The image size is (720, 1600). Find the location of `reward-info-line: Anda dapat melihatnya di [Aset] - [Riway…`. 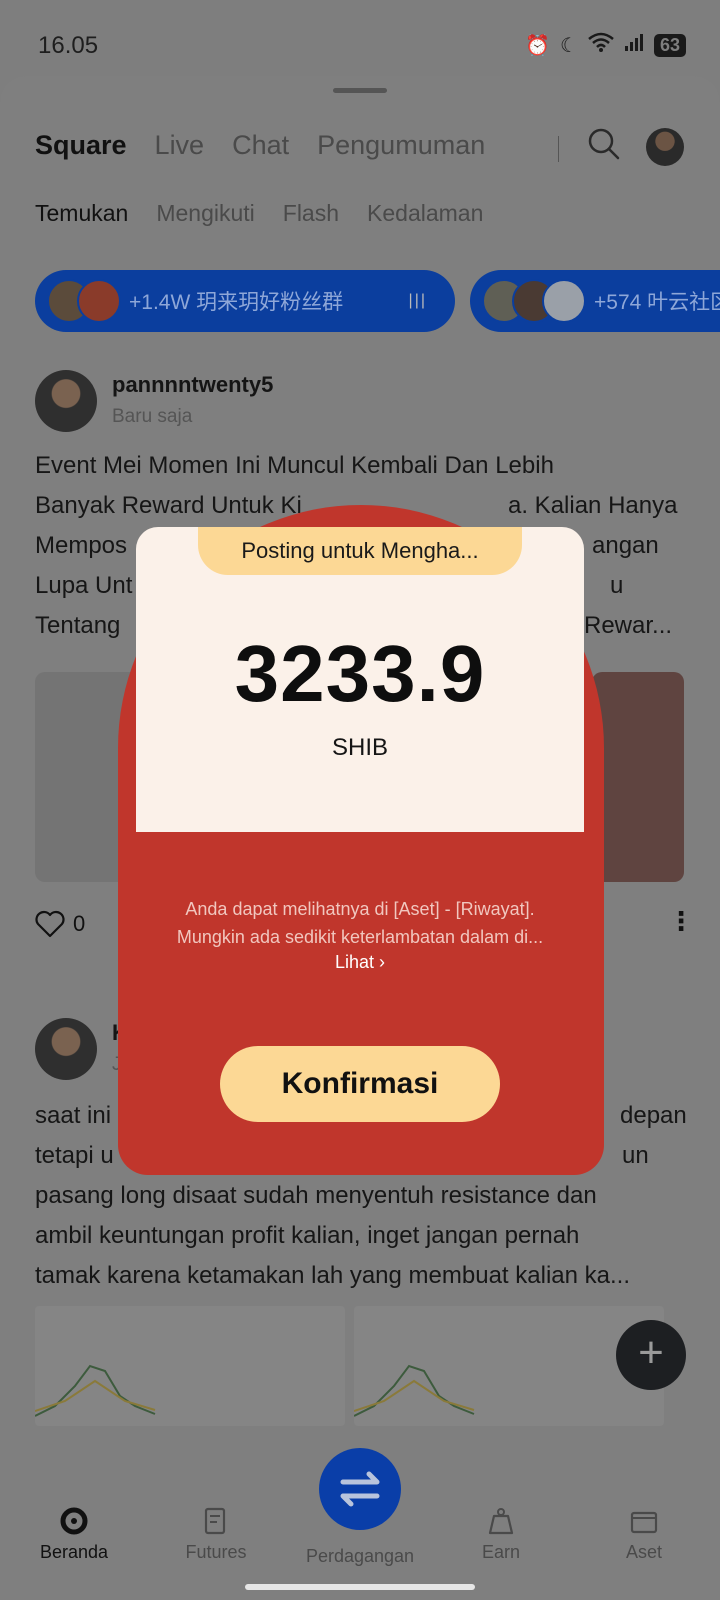

reward-info-line: Anda dapat melihatnya di [Aset] - [Riway… is located at coordinates (360, 909).